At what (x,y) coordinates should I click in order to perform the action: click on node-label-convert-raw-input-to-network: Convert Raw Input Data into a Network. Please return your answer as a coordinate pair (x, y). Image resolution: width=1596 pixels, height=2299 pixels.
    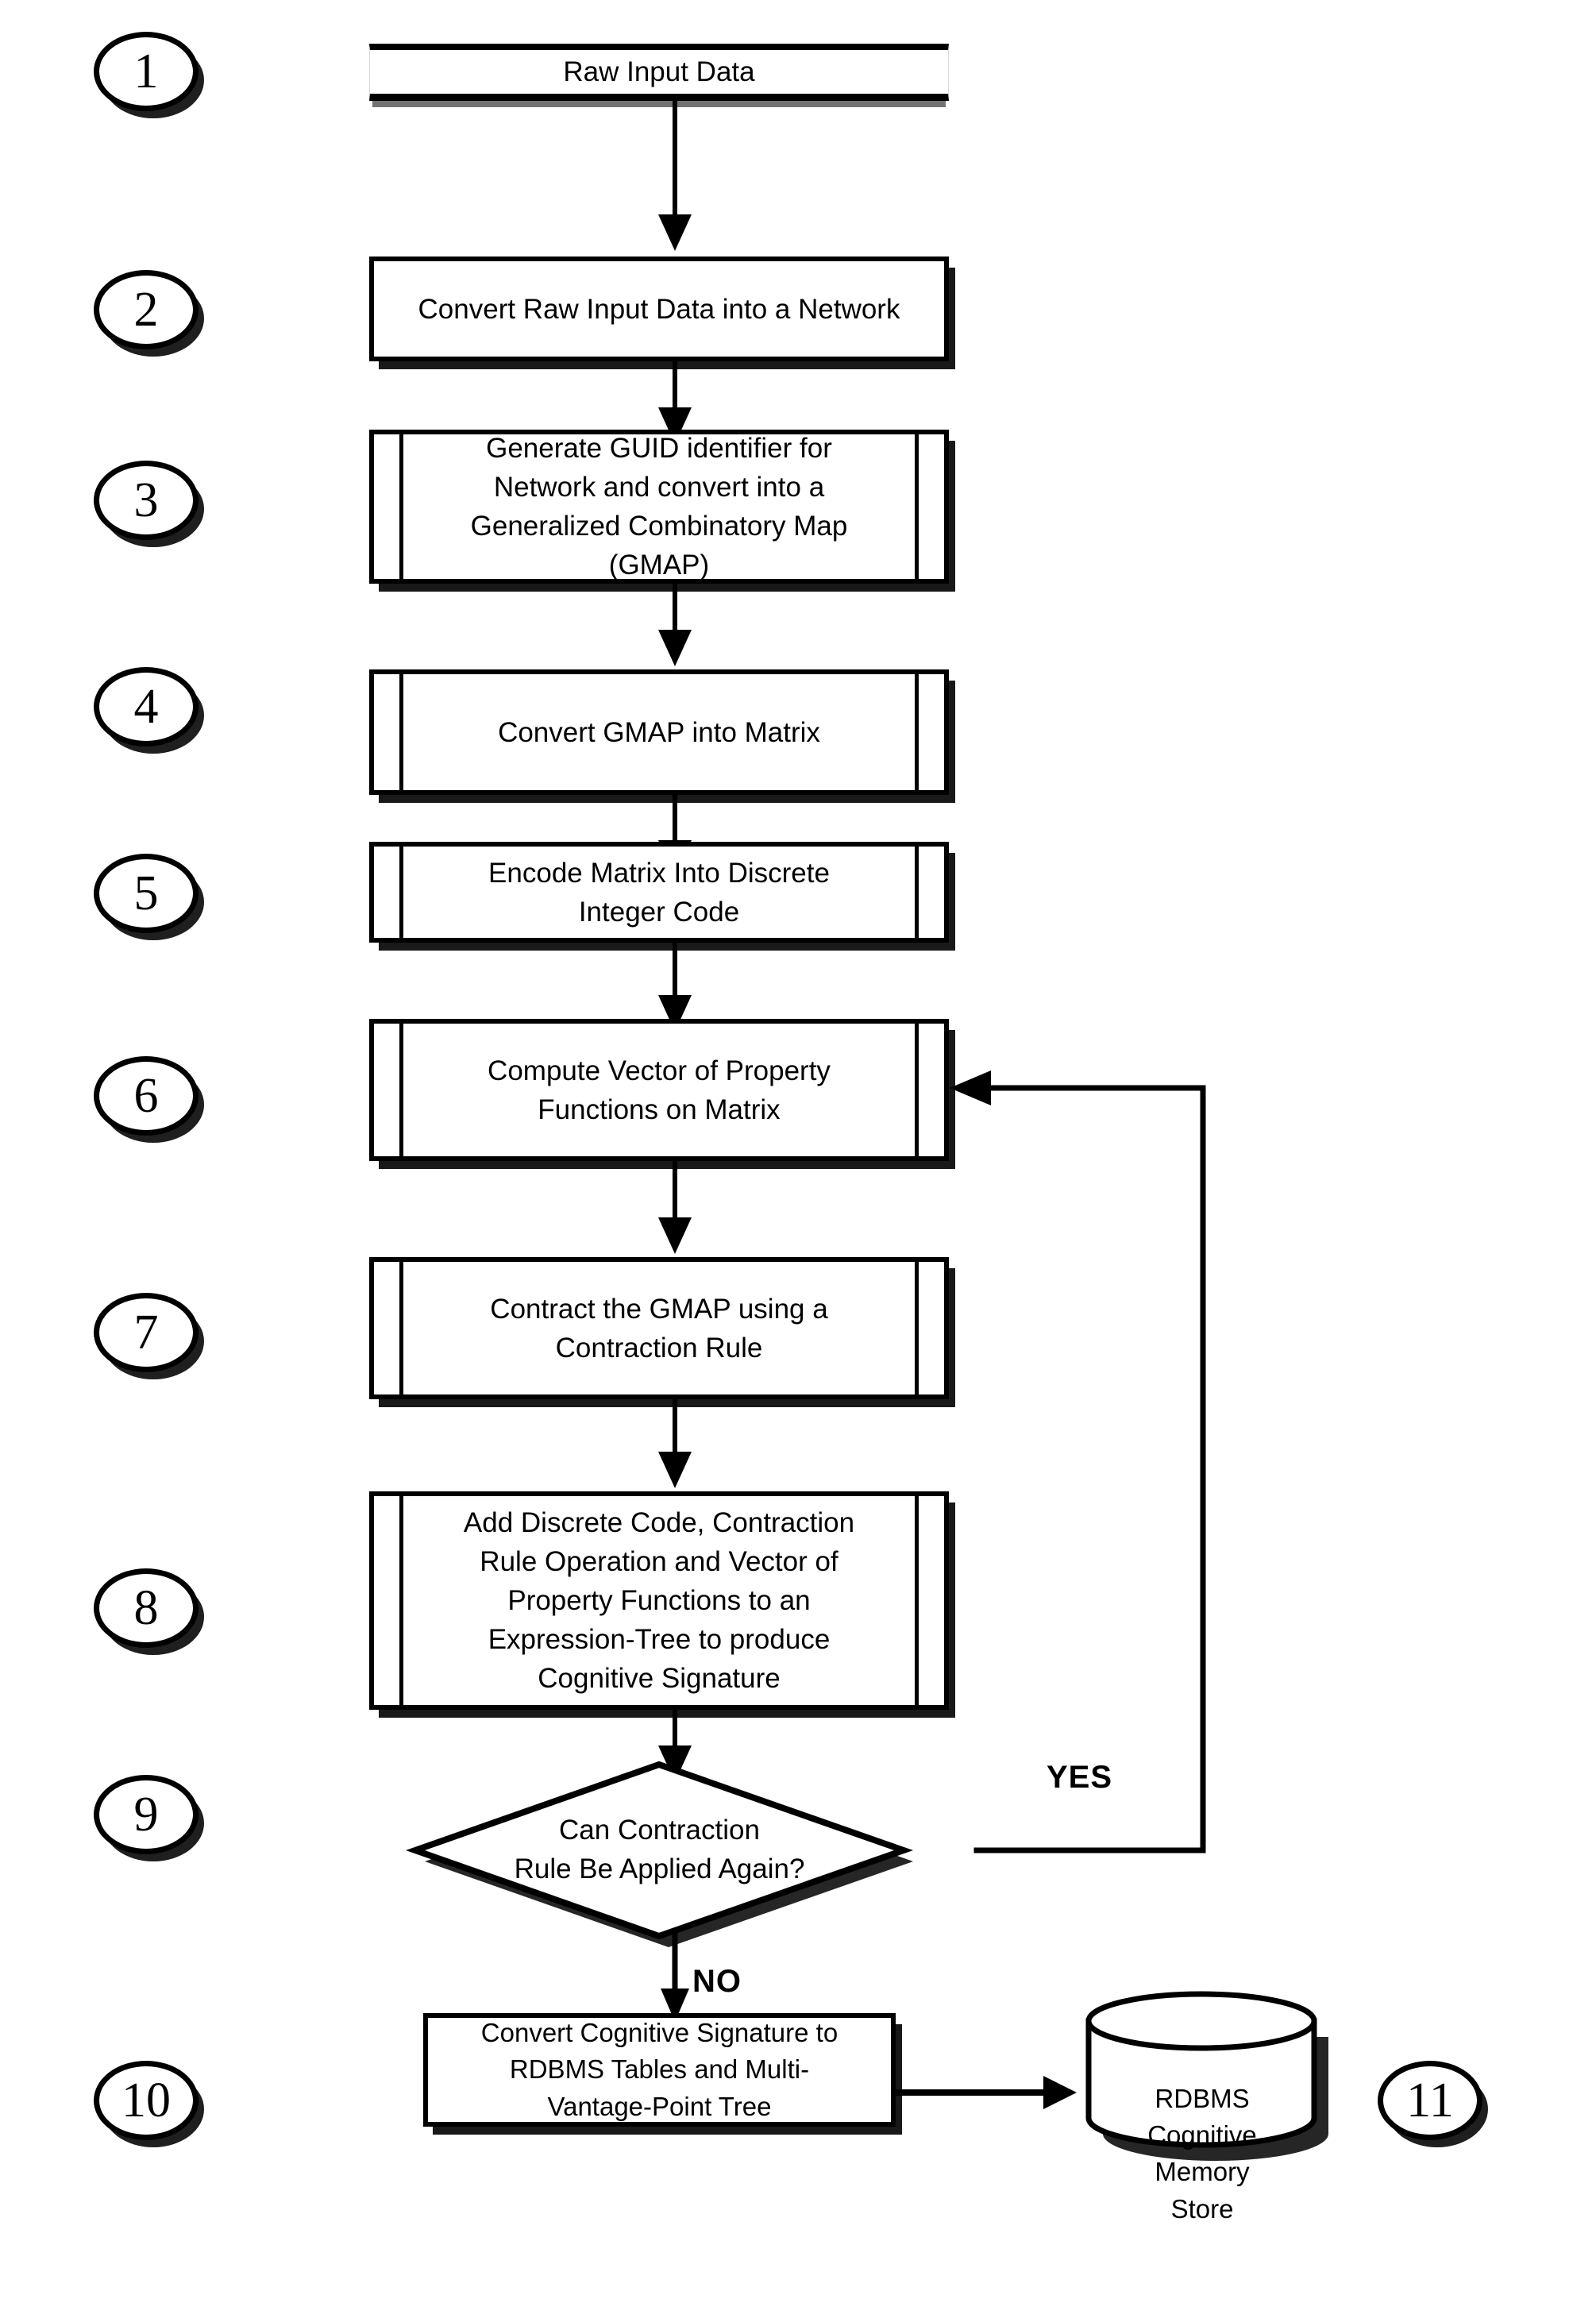
    Looking at the image, I should click on (659, 309).